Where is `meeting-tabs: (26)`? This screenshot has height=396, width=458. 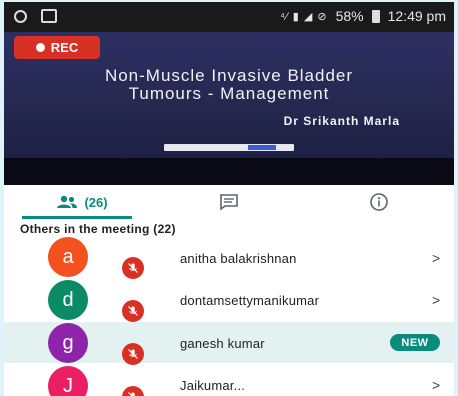 meeting-tabs: (26) is located at coordinates (229, 202).